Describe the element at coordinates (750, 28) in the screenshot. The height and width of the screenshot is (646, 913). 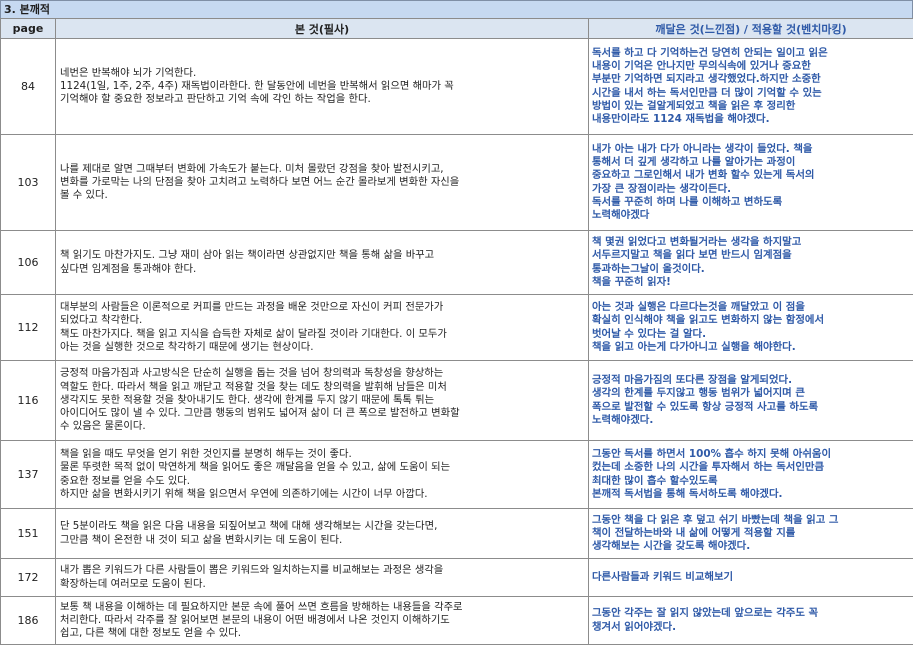
I see `header-note: 깨달은 것(느낀점) / 적용할 것(벤치마킹)` at that location.